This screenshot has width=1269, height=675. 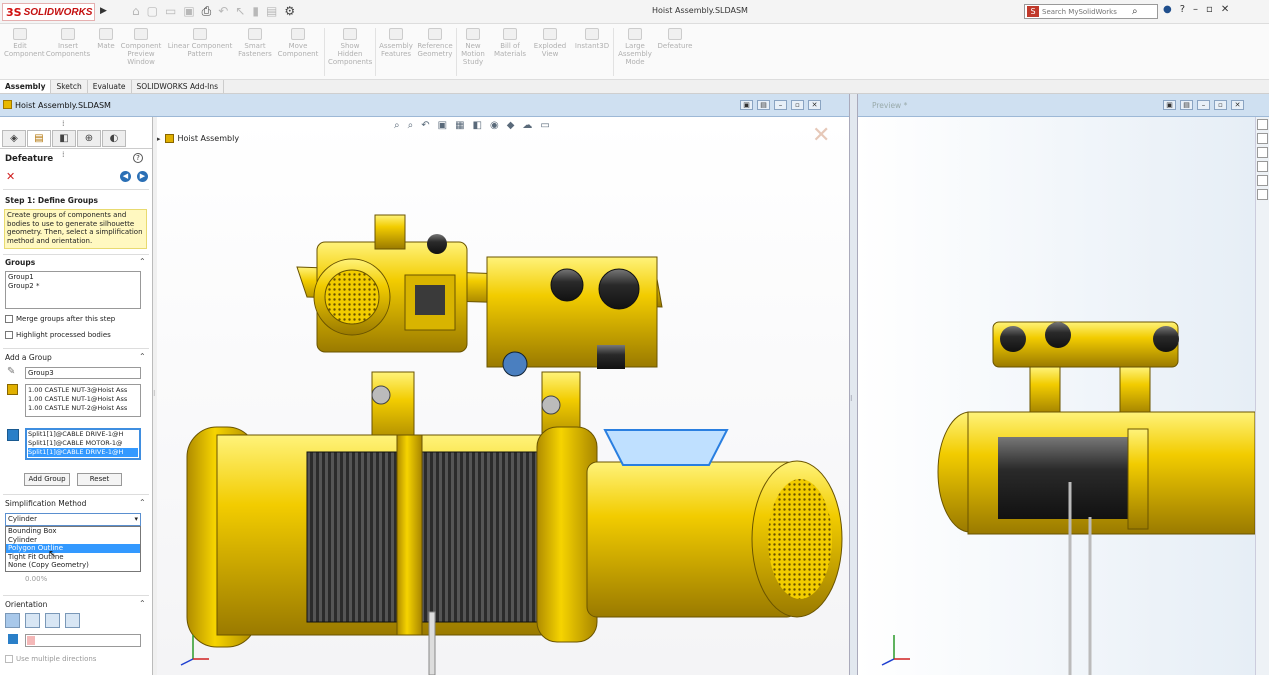 What do you see at coordinates (58, 335) in the screenshot?
I see `highlight-bodies-checkbox: Highlight processed bodies` at bounding box center [58, 335].